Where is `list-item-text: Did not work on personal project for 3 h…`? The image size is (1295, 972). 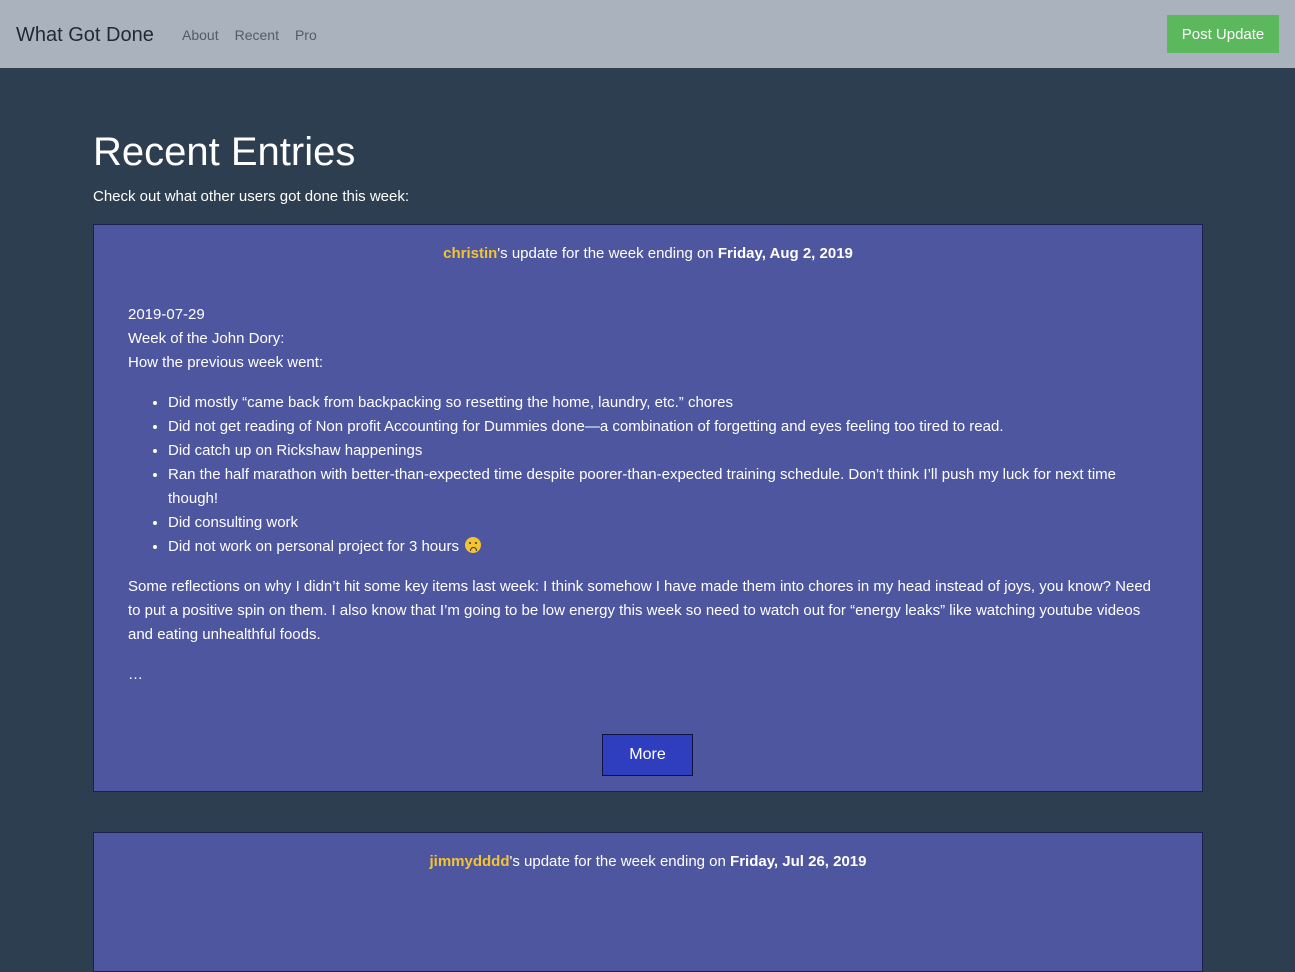 list-item-text: Did not work on personal project for 3 h… is located at coordinates (313, 546).